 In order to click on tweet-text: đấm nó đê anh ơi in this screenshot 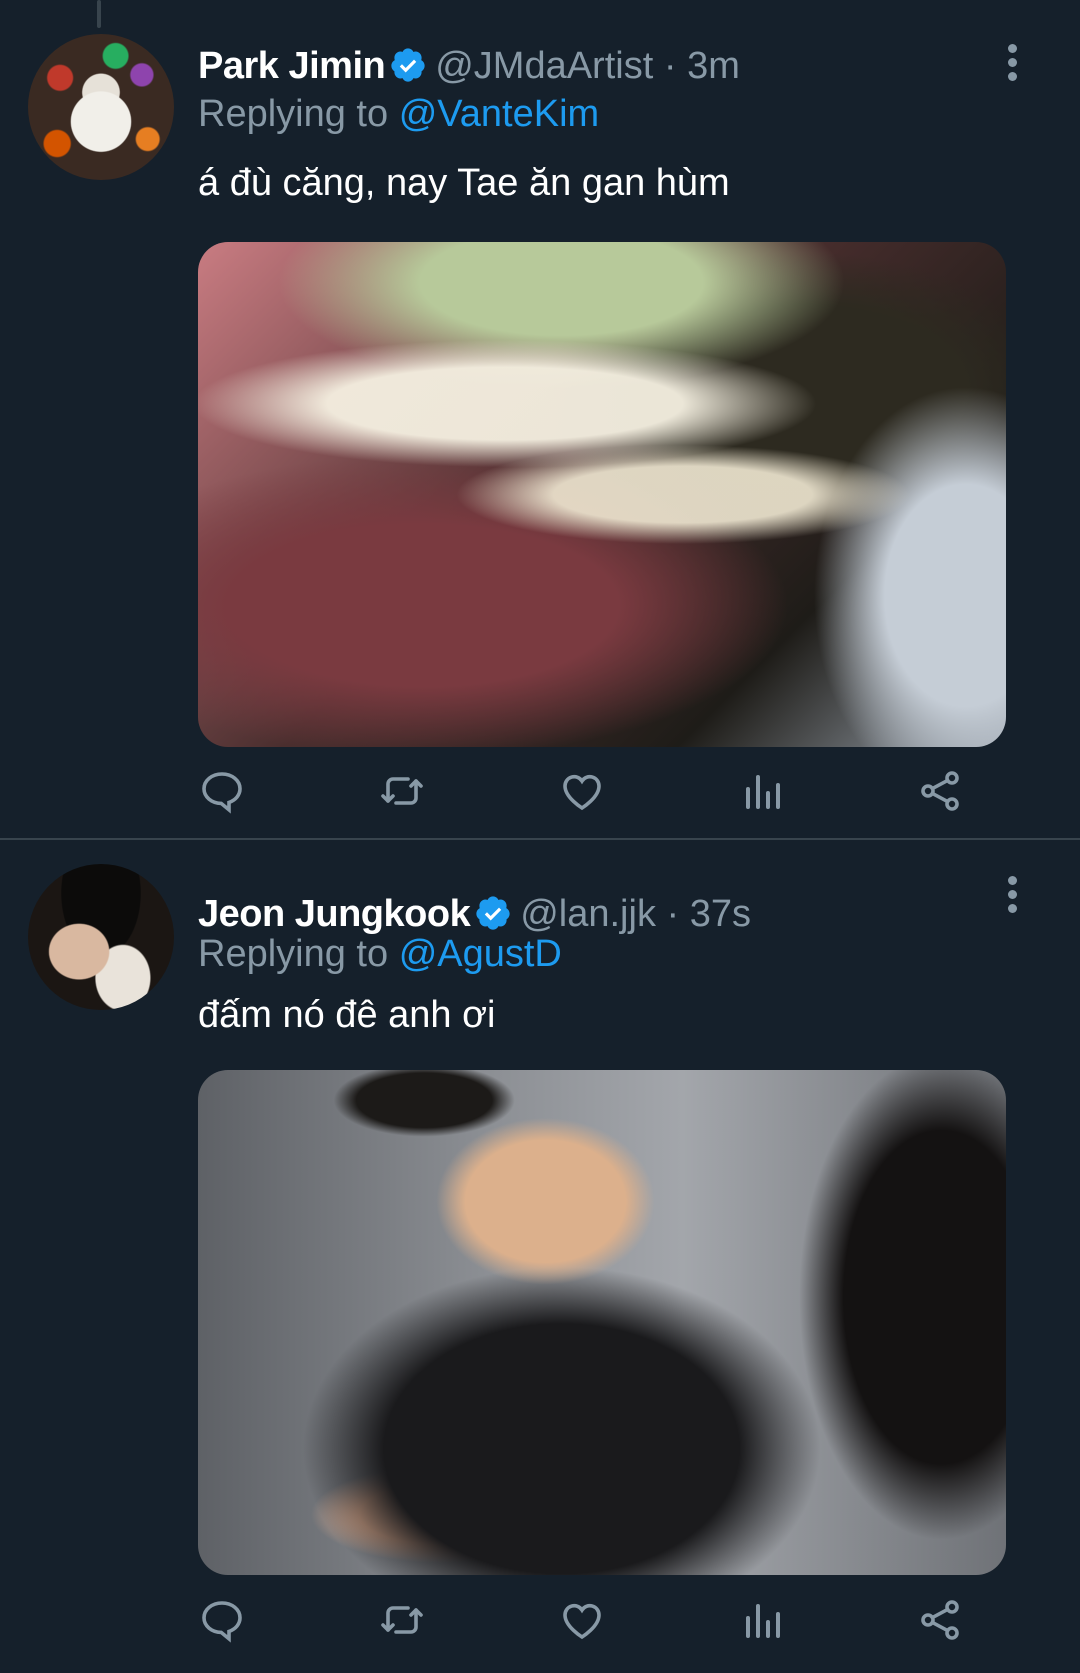, I will do `click(347, 1015)`.